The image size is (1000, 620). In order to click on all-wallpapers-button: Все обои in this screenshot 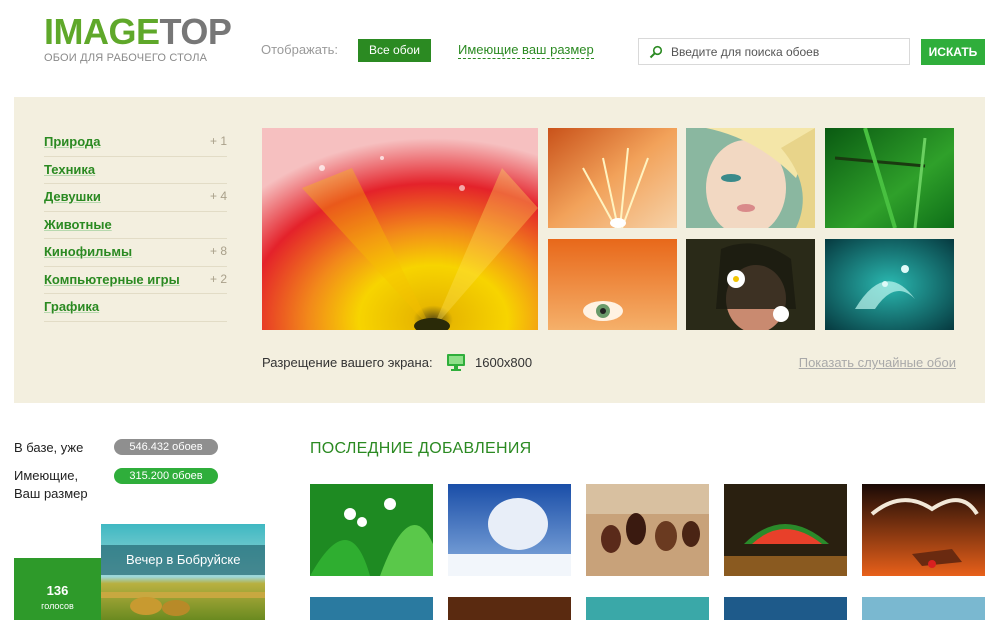, I will do `click(394, 50)`.